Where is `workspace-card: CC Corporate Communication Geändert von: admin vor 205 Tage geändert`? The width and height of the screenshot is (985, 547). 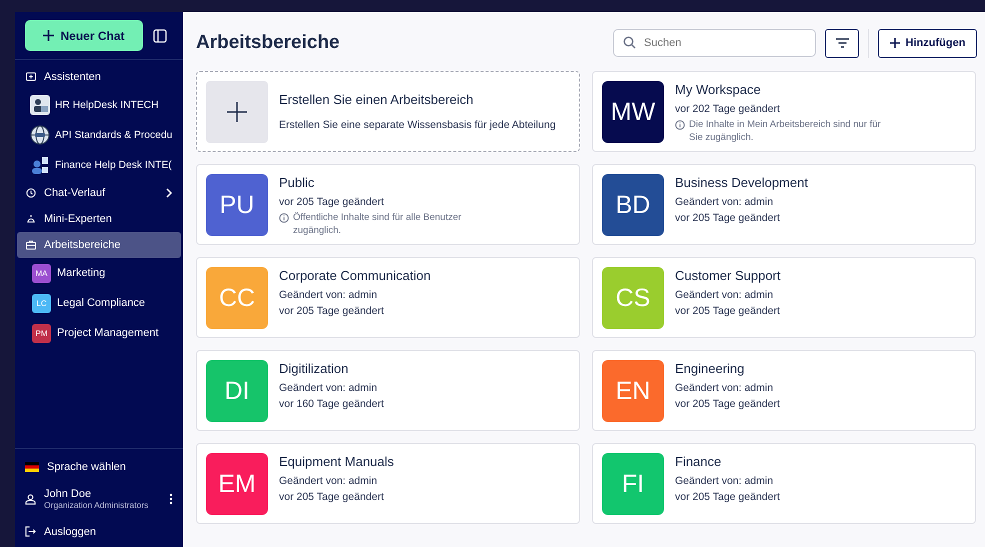
workspace-card: CC Corporate Communication Geändert von: admin vor 205 Tage geändert is located at coordinates (388, 297).